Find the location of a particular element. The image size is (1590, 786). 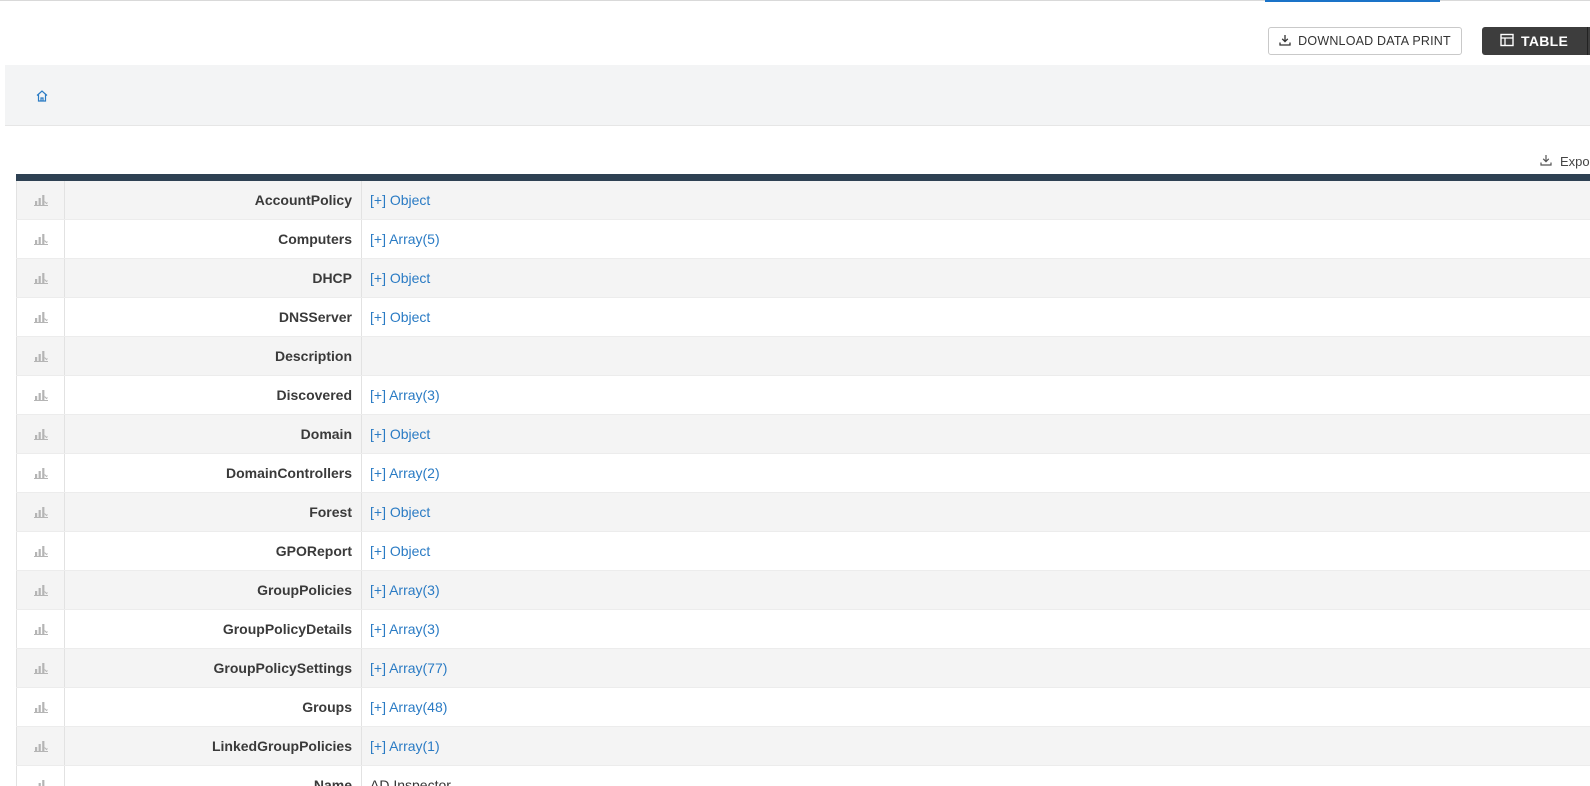

table-row: DNSServer [+] Object is located at coordinates (803, 317).